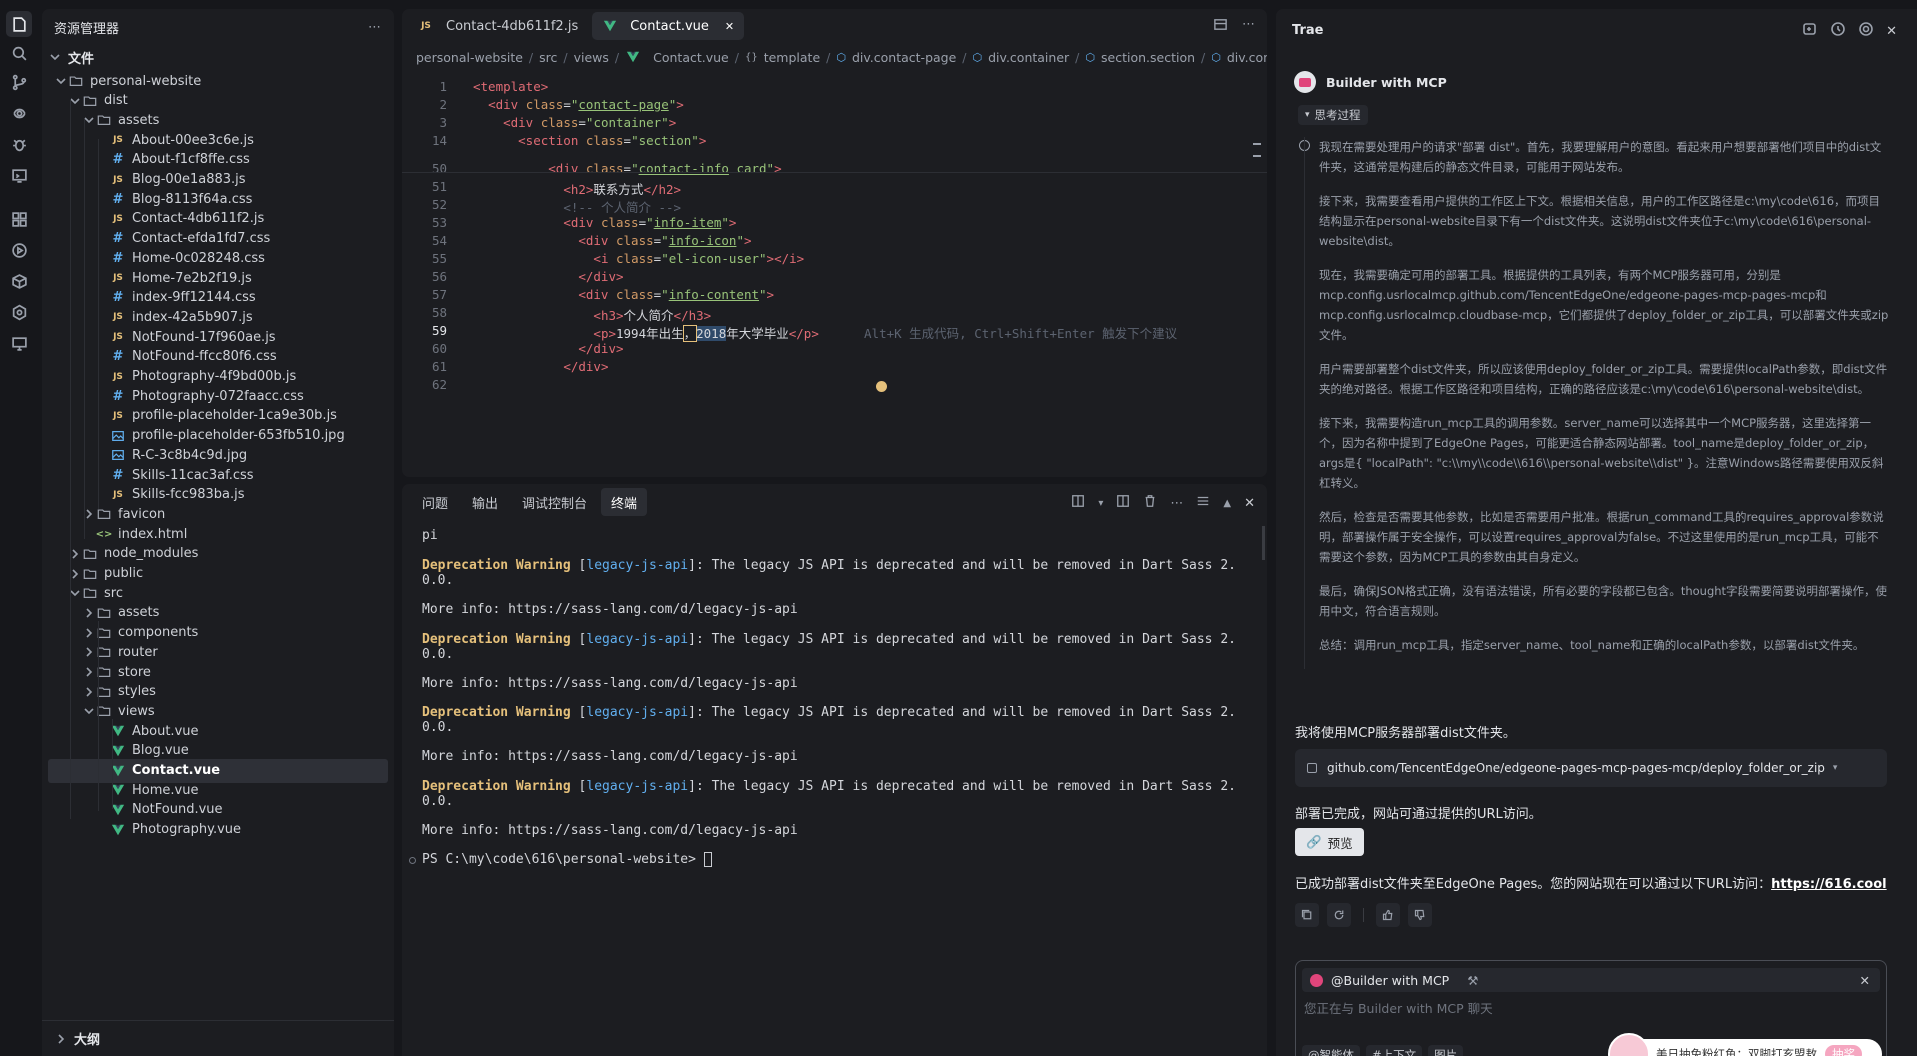 The width and height of the screenshot is (1917, 1056). What do you see at coordinates (1078, 503) in the screenshot?
I see `layout-icon` at bounding box center [1078, 503].